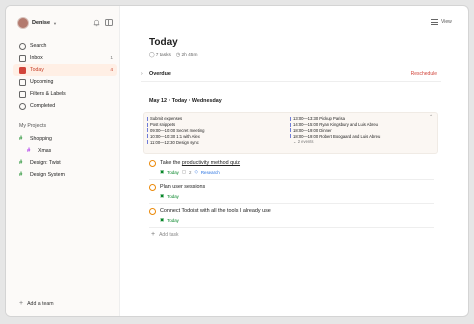  What do you see at coordinates (65, 46) in the screenshot?
I see `sidebar-item-search: Search` at bounding box center [65, 46].